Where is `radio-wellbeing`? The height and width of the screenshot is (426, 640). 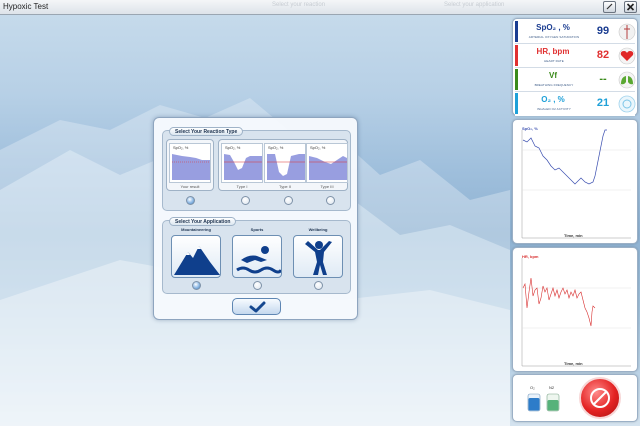 radio-wellbeing is located at coordinates (318, 285).